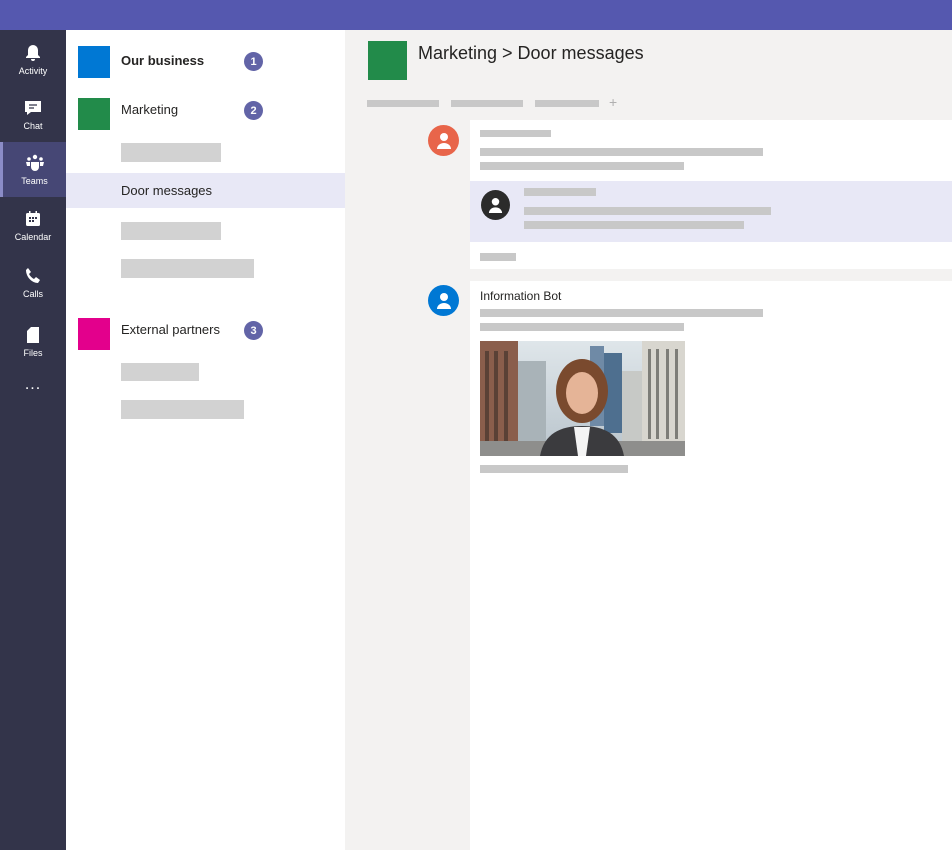  What do you see at coordinates (253, 61) in the screenshot?
I see `team-badge: 1` at bounding box center [253, 61].